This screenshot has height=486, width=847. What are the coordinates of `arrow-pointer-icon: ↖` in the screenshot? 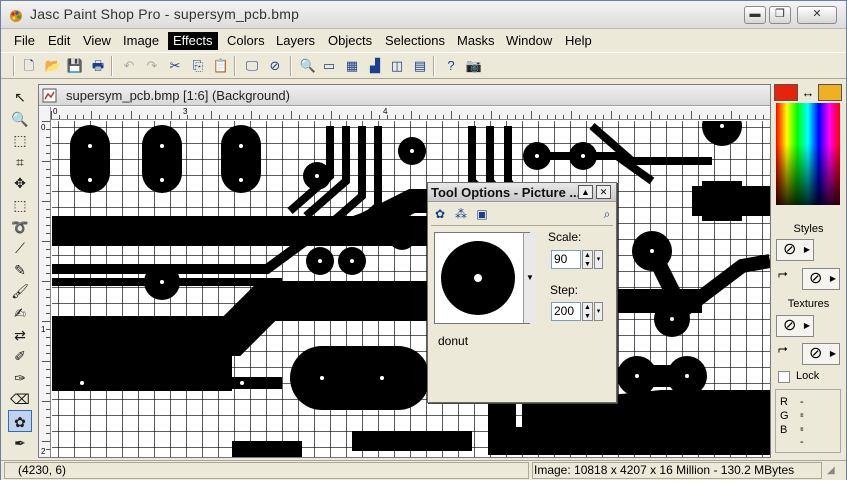 It's located at (20, 97).